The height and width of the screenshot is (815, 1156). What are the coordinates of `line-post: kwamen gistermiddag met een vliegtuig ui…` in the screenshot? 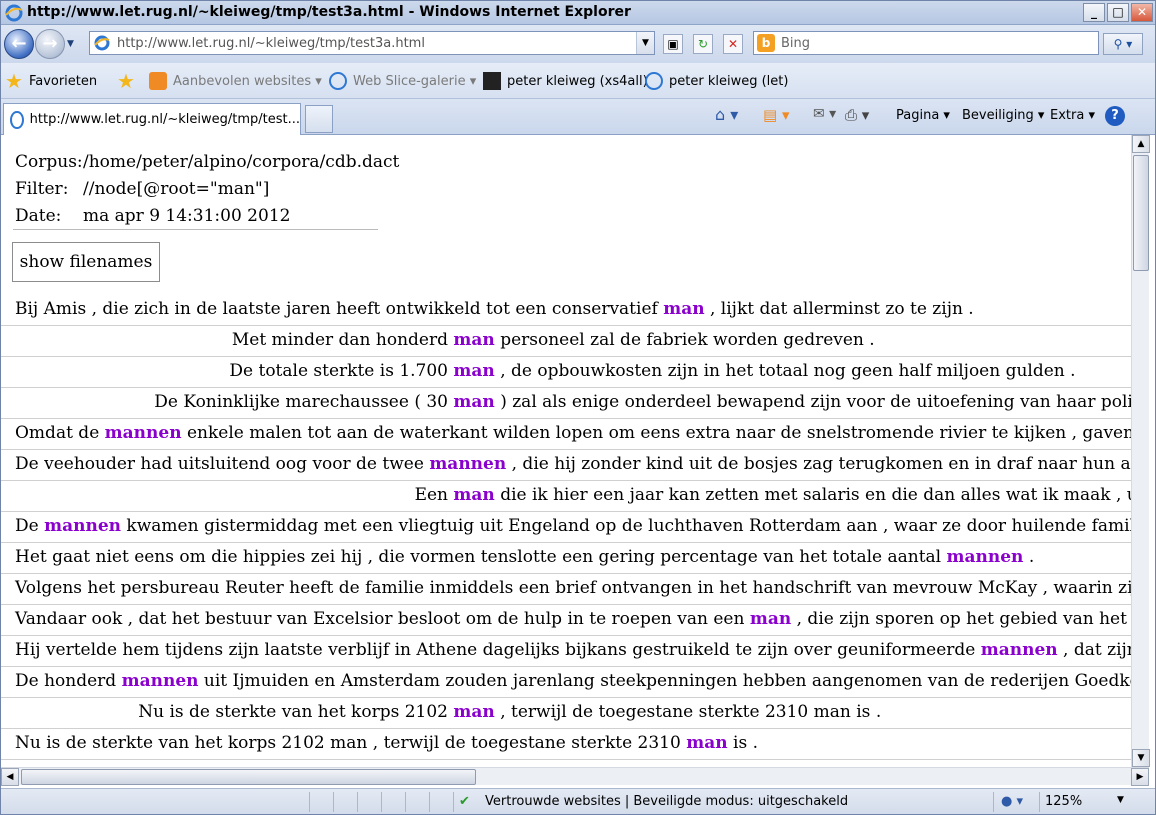 It's located at (628, 526).